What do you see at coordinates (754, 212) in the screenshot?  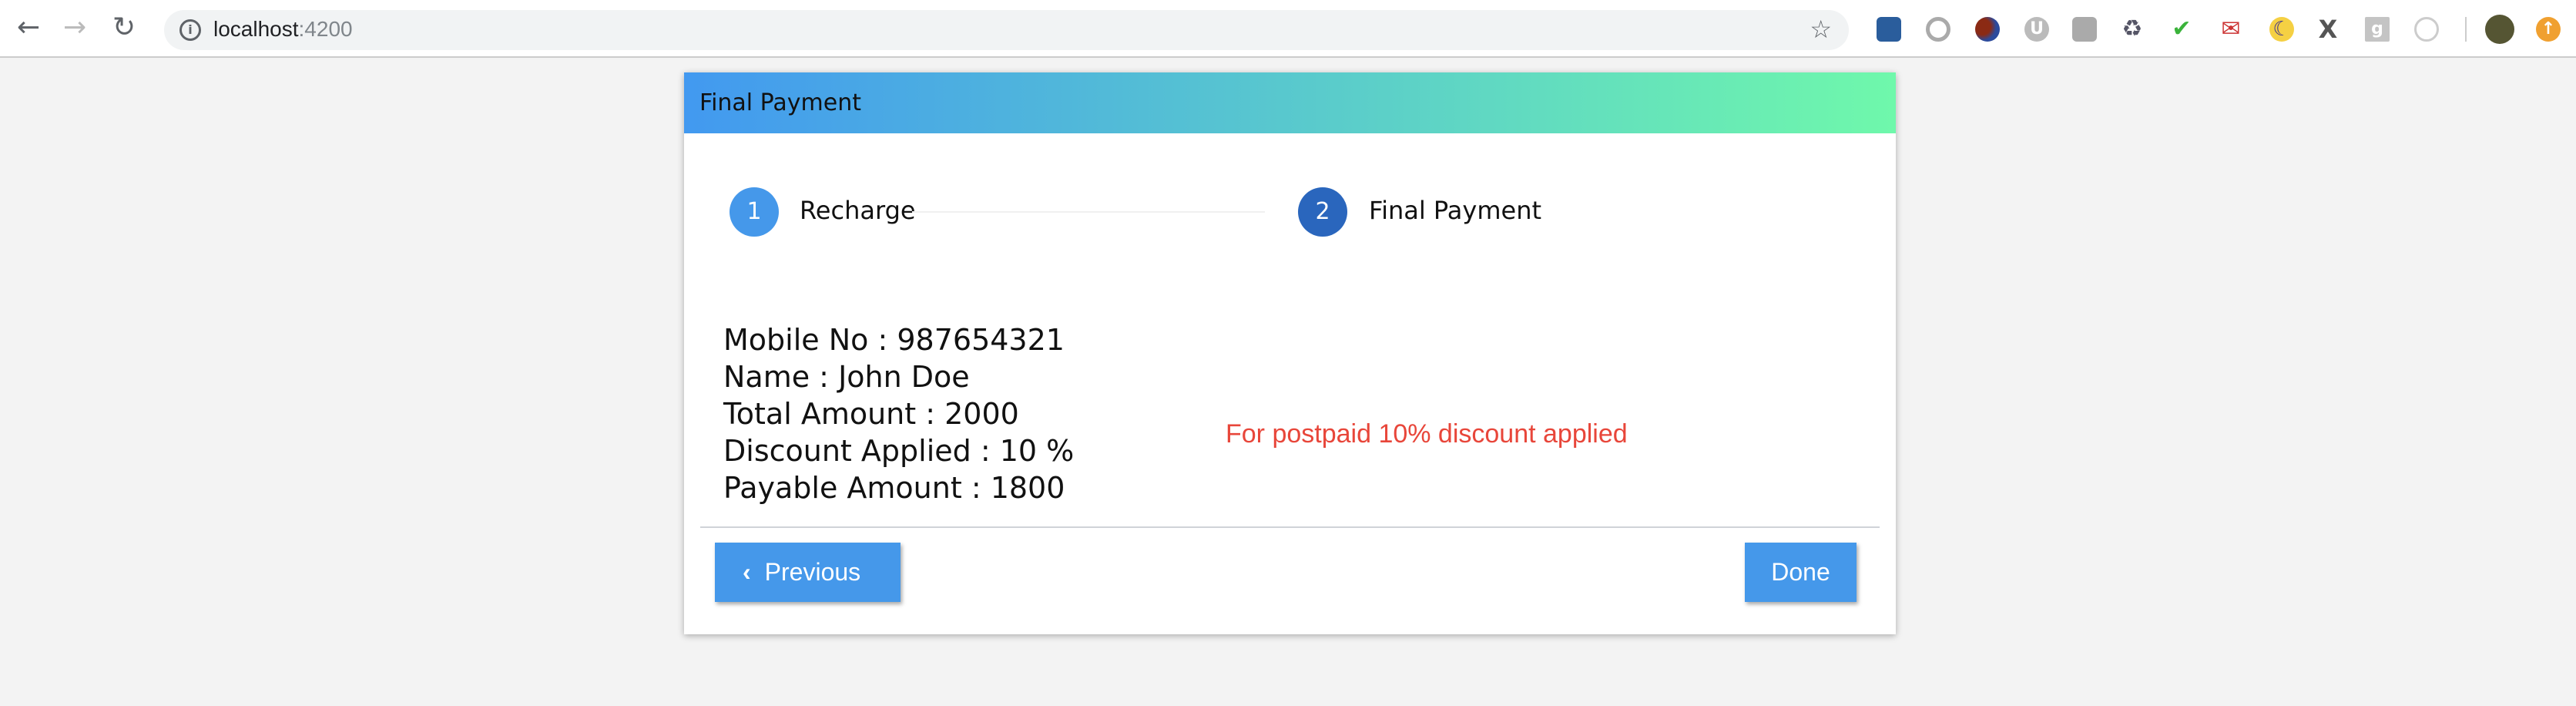 I see `step-1-badge: 1` at bounding box center [754, 212].